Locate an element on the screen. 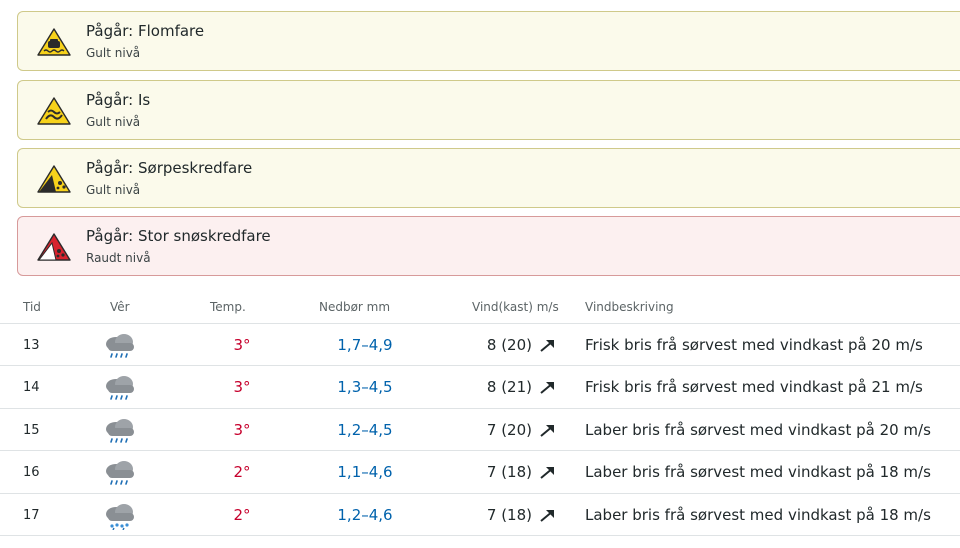  warning-title: Pågår: Flomfare is located at coordinates (145, 31).